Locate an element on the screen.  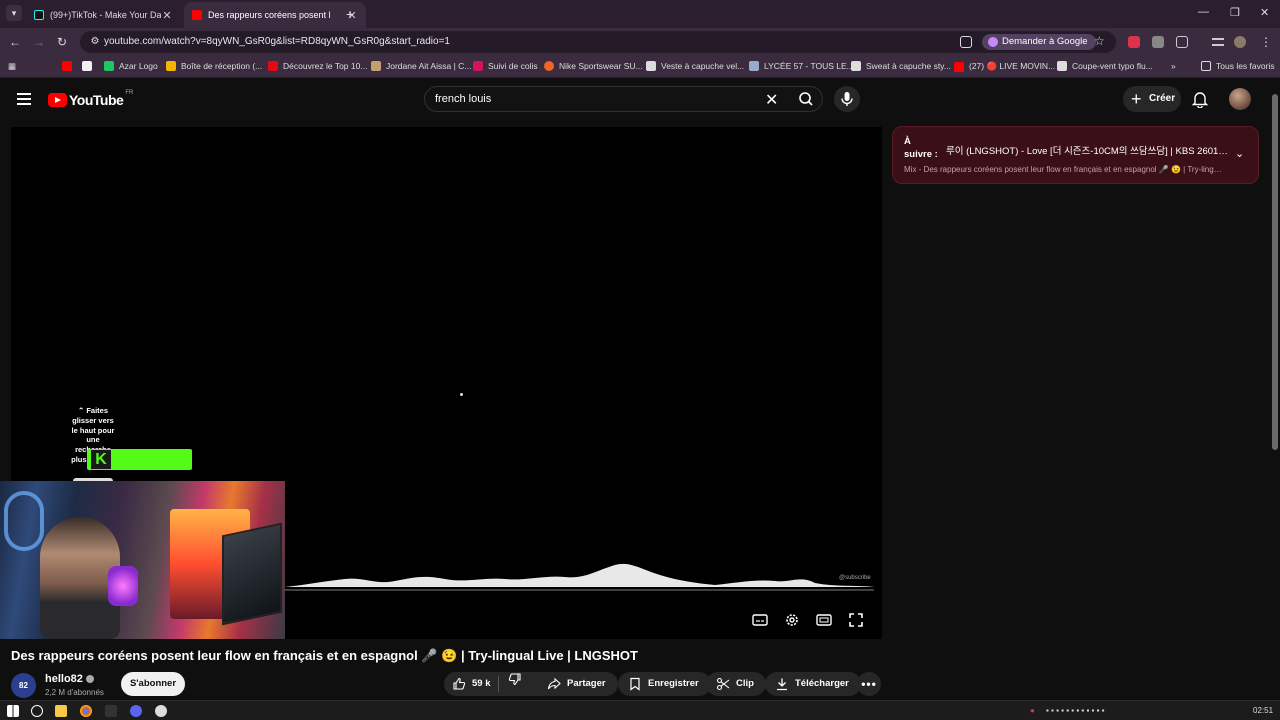
ask-google-button: Demander à Google is located at coordinates (1039, 42).